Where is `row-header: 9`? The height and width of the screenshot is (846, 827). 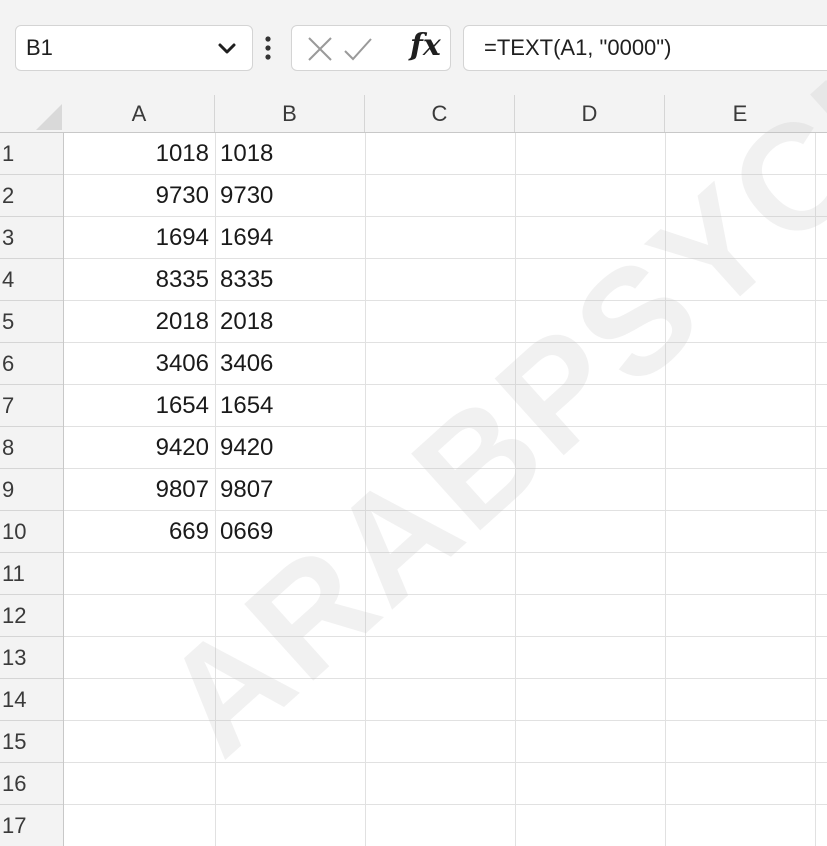
row-header: 9 is located at coordinates (31, 490).